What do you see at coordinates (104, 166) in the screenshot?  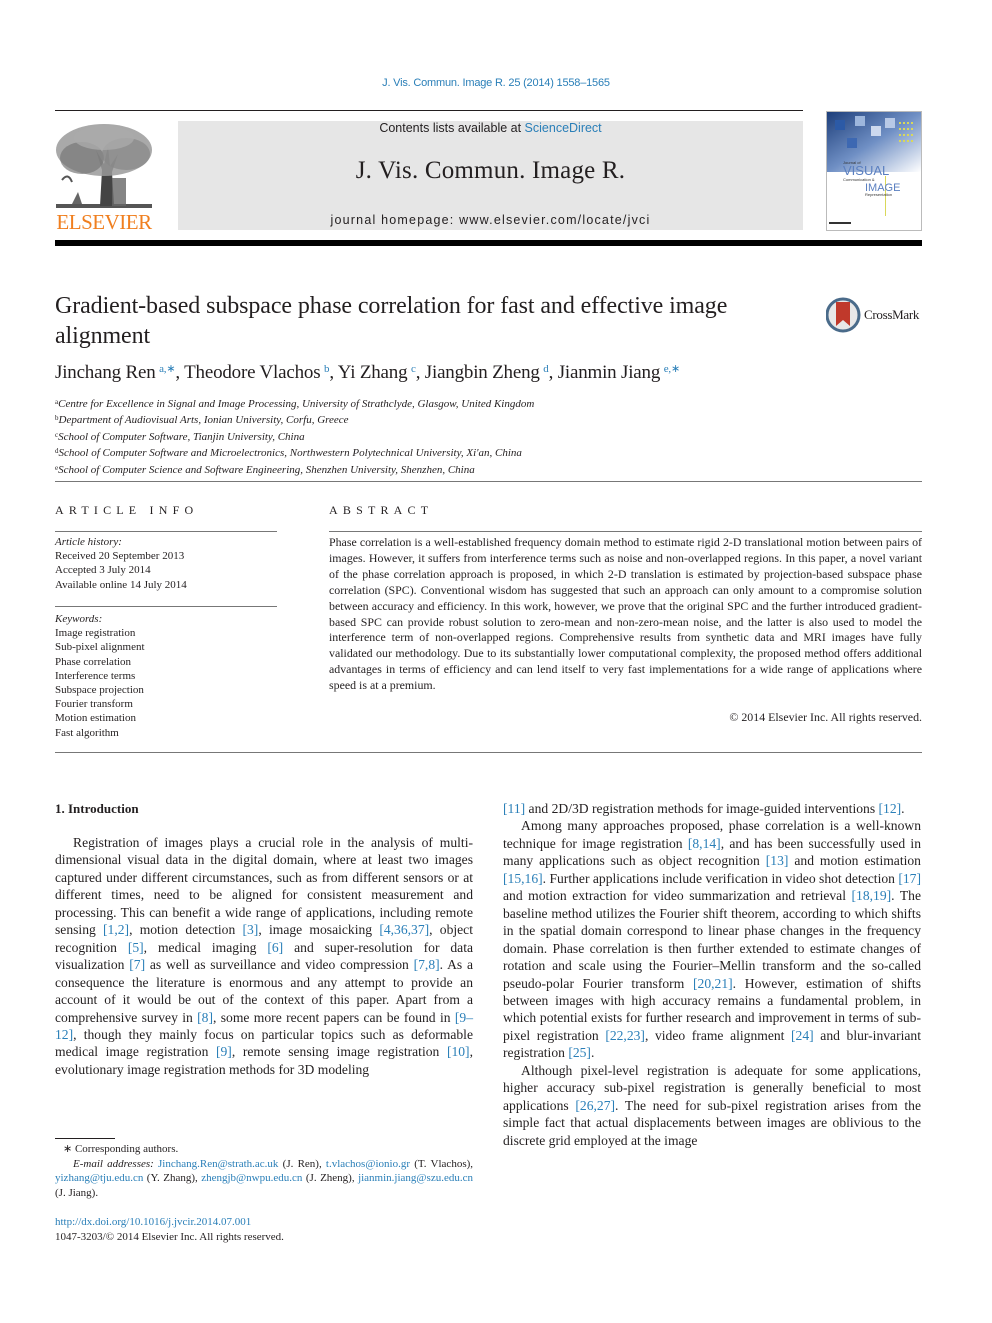 I see `tree-icon` at bounding box center [104, 166].